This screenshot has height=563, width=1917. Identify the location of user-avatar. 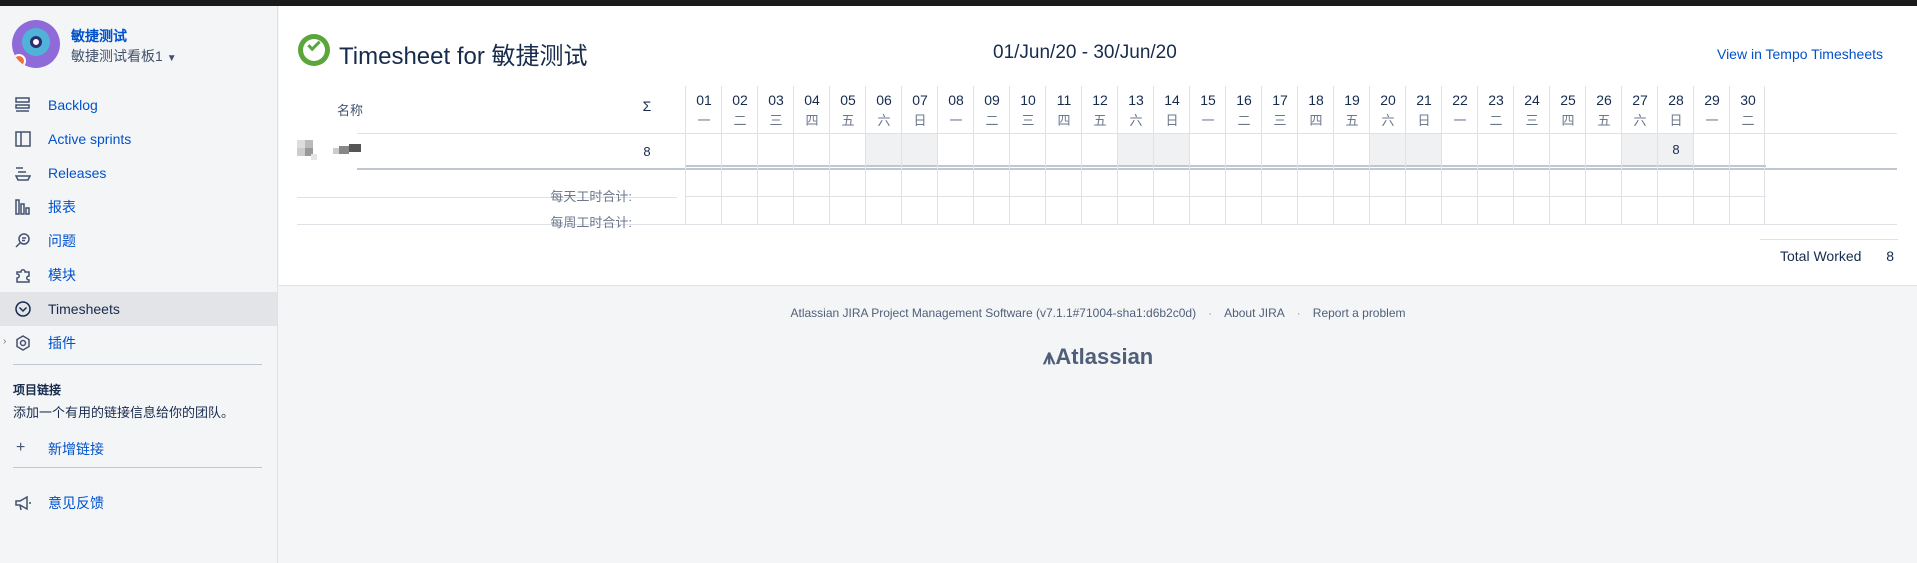
(308, 150).